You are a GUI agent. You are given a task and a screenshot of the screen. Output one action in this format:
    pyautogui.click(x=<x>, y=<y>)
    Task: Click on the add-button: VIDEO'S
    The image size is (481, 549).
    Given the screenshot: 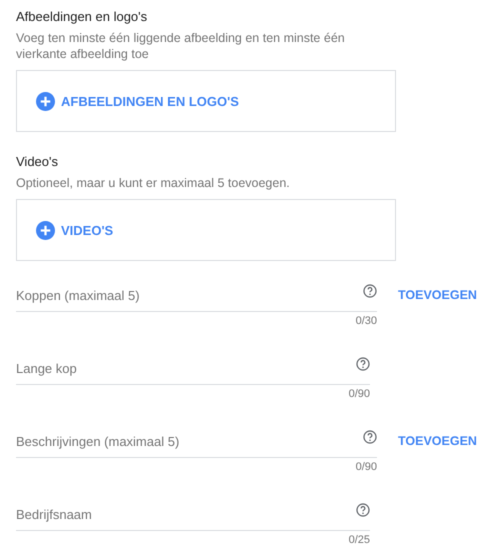 What is the action you would take?
    pyautogui.click(x=75, y=230)
    